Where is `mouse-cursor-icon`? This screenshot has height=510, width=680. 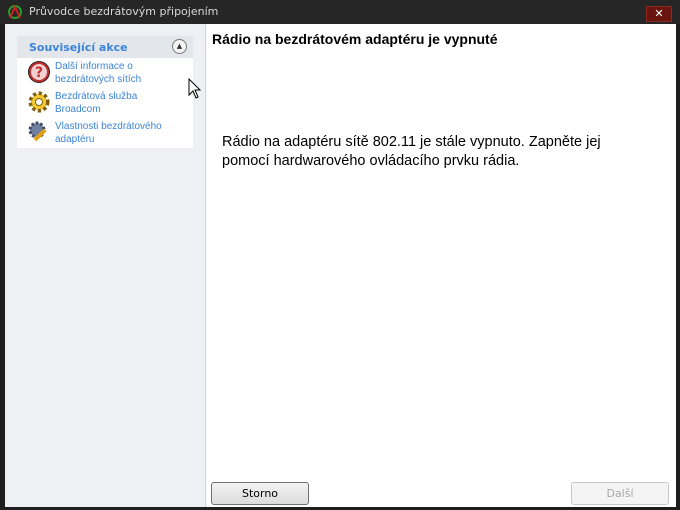 mouse-cursor-icon is located at coordinates (195, 88).